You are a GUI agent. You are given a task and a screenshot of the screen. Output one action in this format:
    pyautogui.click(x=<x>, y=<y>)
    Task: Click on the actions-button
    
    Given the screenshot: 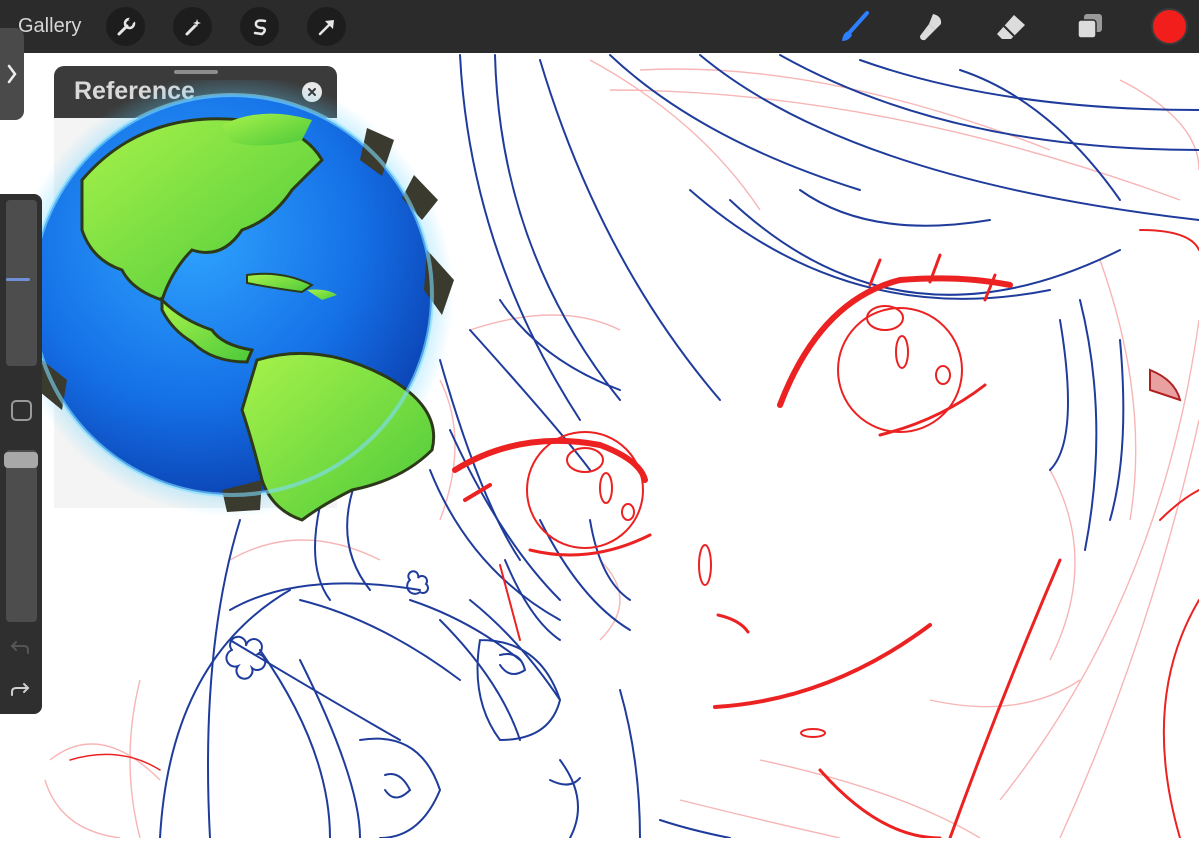 What is the action you would take?
    pyautogui.click(x=125, y=26)
    